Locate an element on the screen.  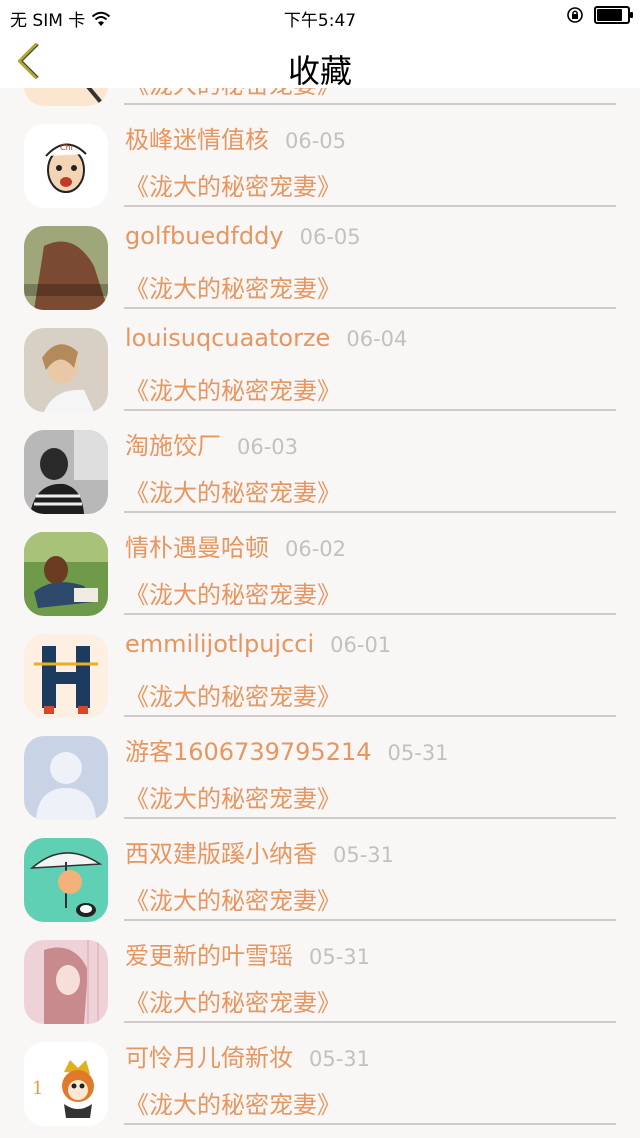
status-bar: 无 SIM 卡 下午5:47 is located at coordinates (320, 16).